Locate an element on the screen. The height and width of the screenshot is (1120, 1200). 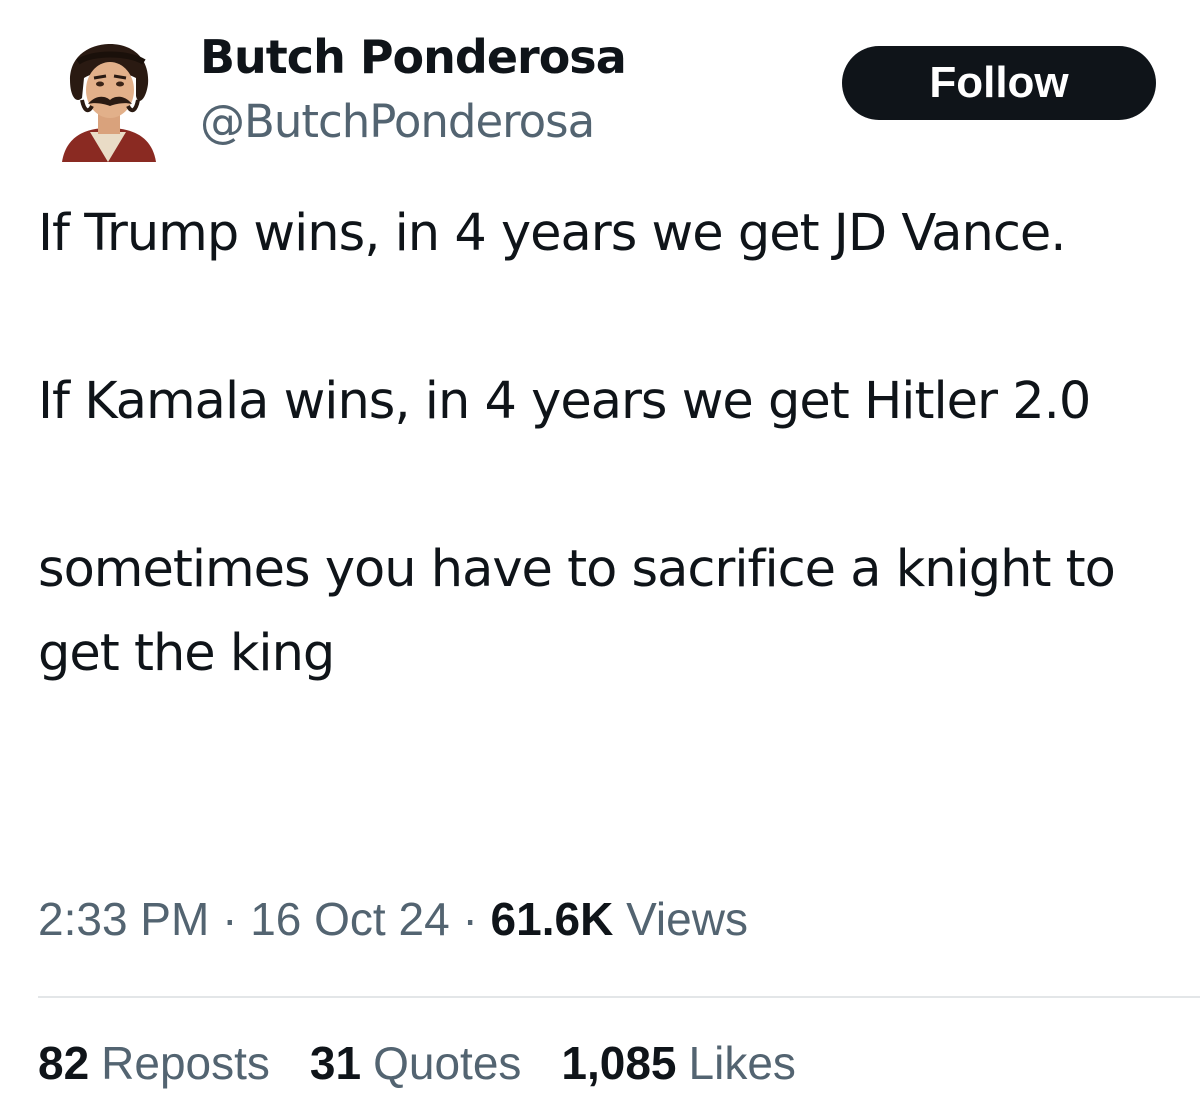
tweet-meta: 2:33 PM · 16 Oct 24 · 61.6K Views is located at coordinates (393, 919).